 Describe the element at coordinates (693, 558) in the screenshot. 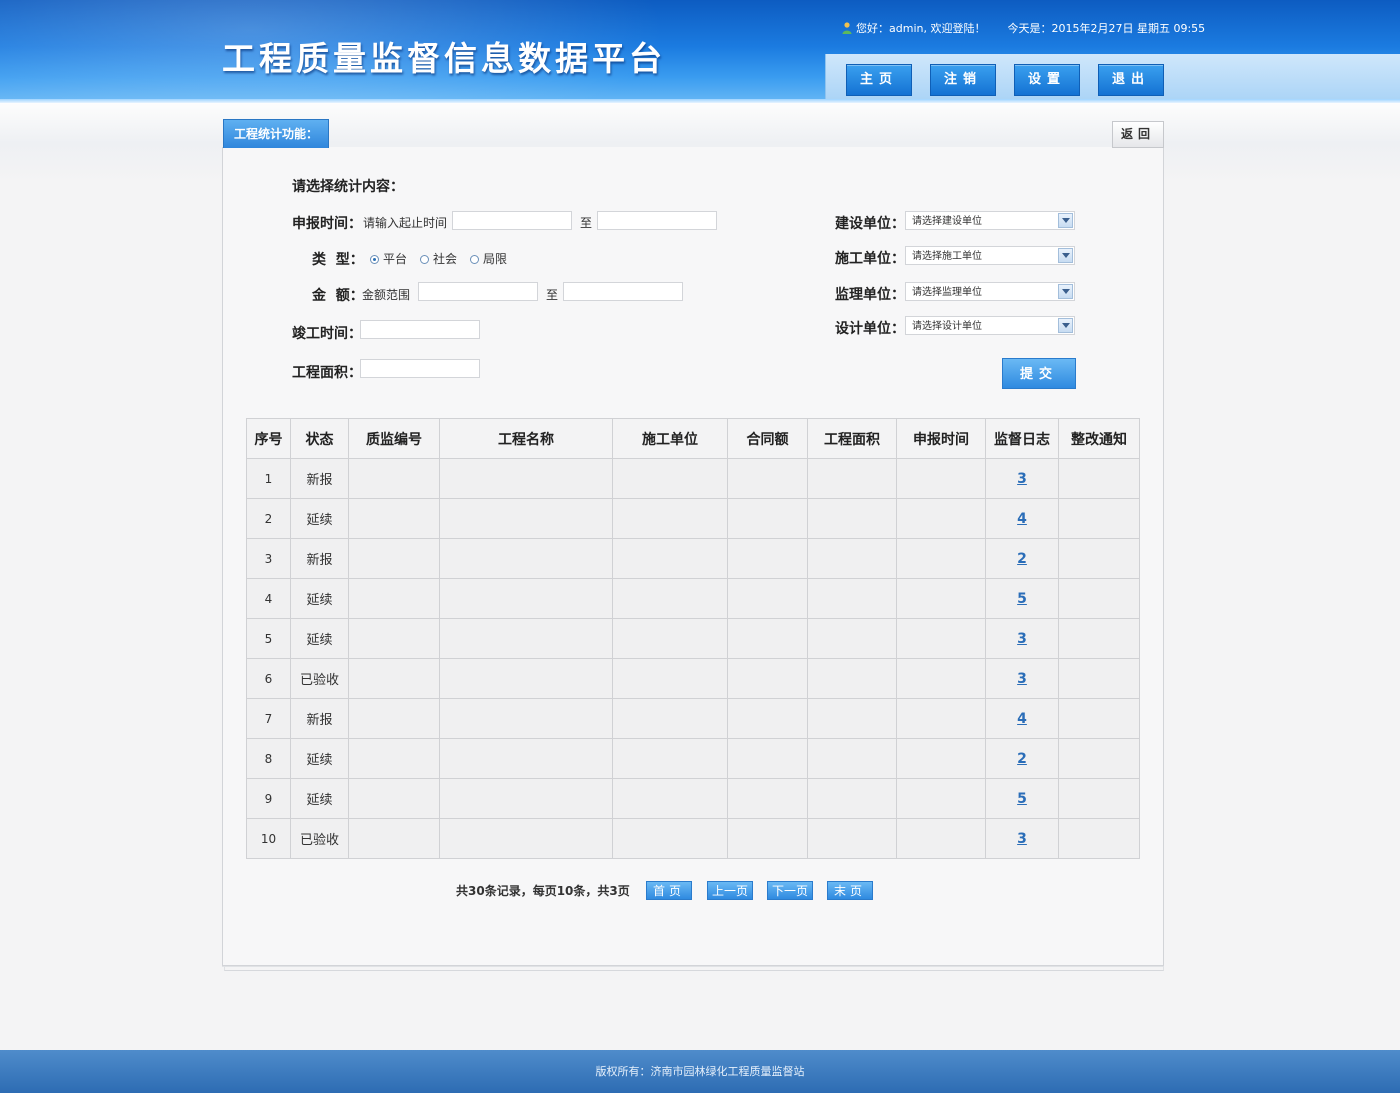

I see `table-row: 3 新报 2` at that location.